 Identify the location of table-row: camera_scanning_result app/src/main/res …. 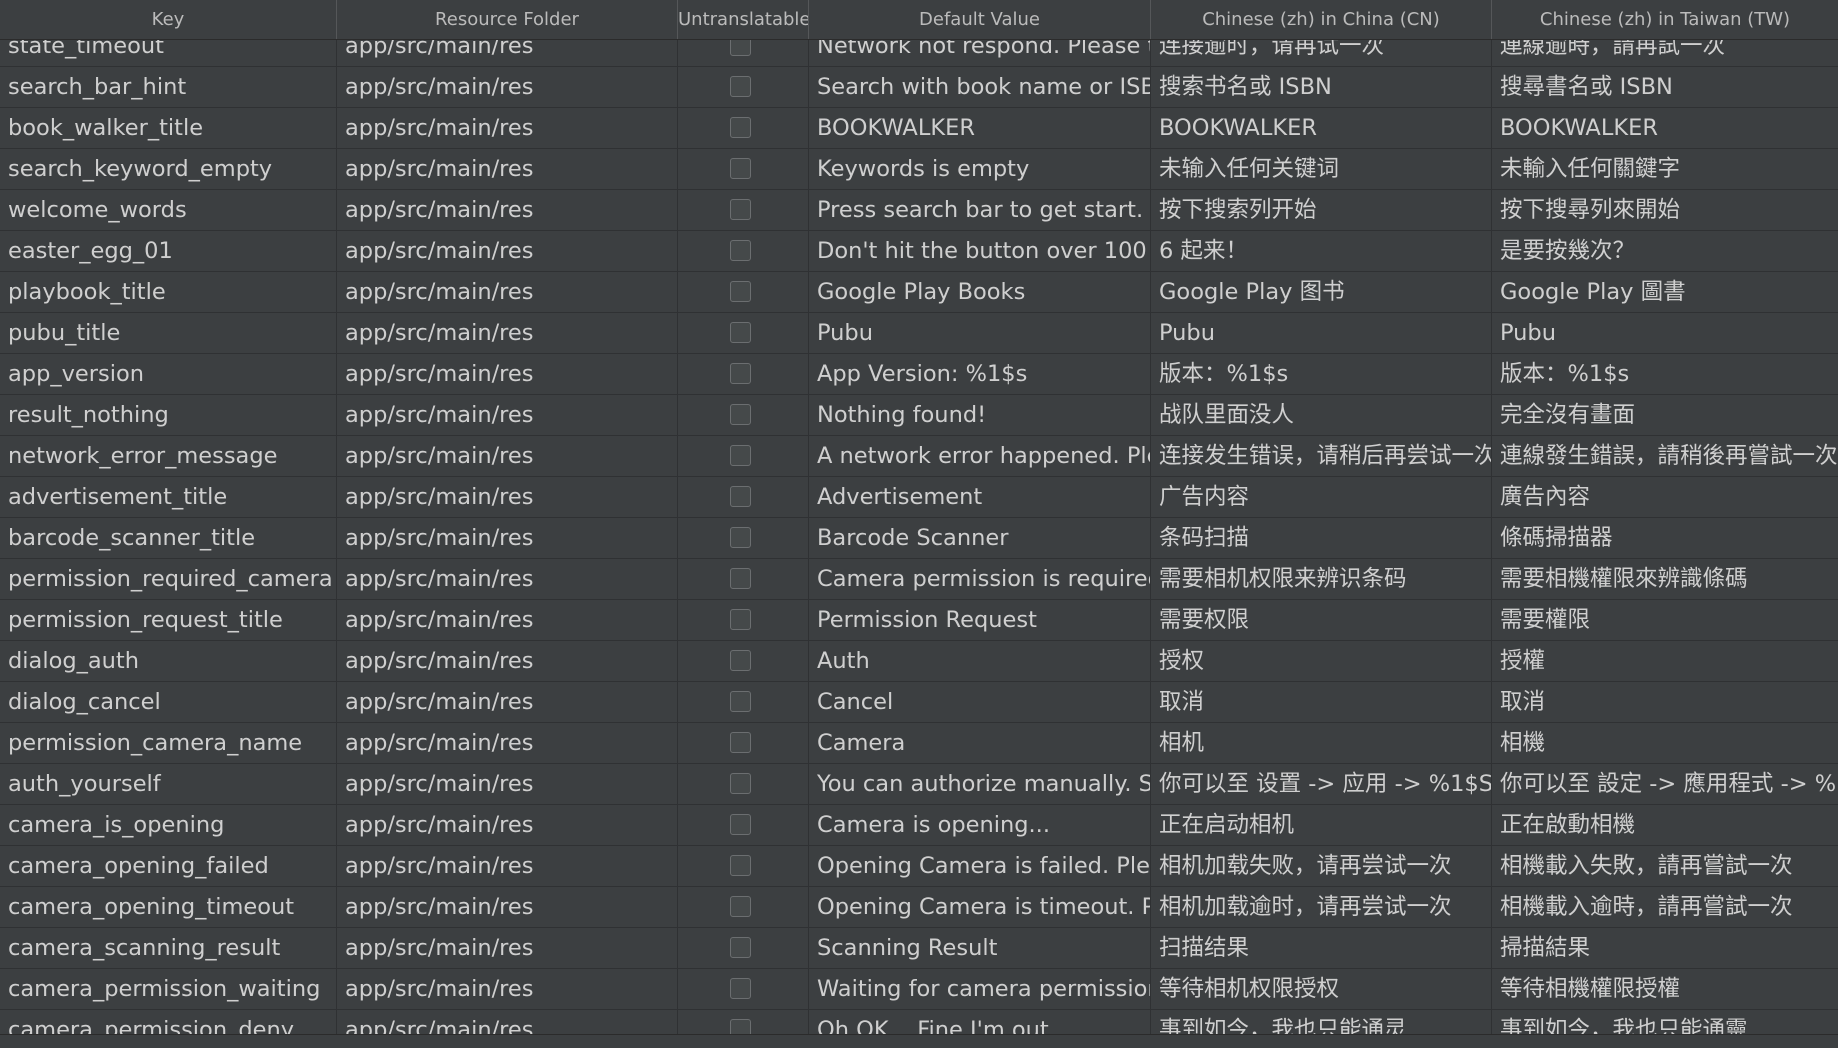
(919, 948).